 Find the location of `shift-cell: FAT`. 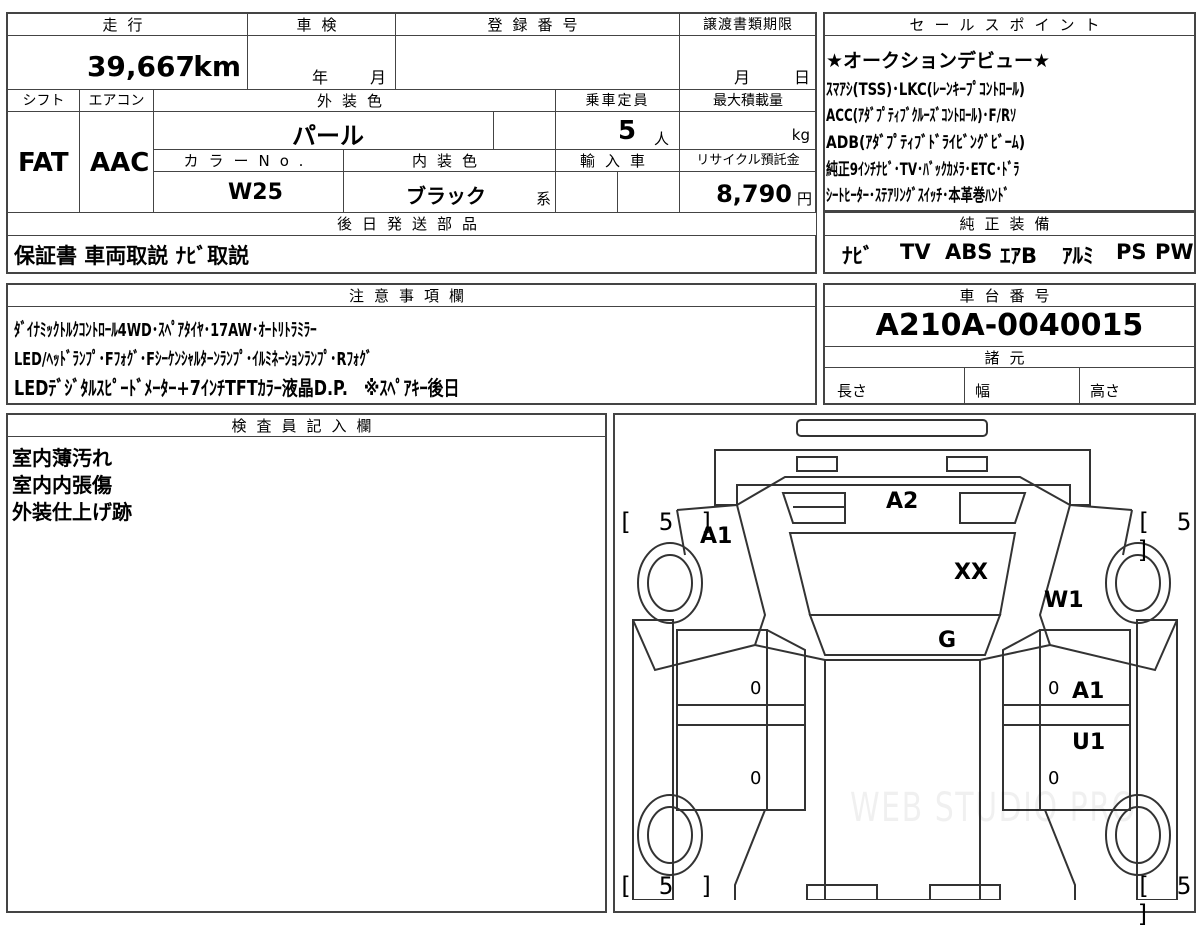

shift-cell: FAT is located at coordinates (44, 162).